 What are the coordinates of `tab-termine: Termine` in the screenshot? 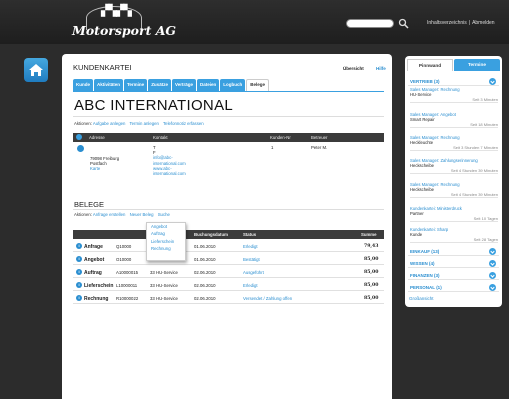 It's located at (136, 85).